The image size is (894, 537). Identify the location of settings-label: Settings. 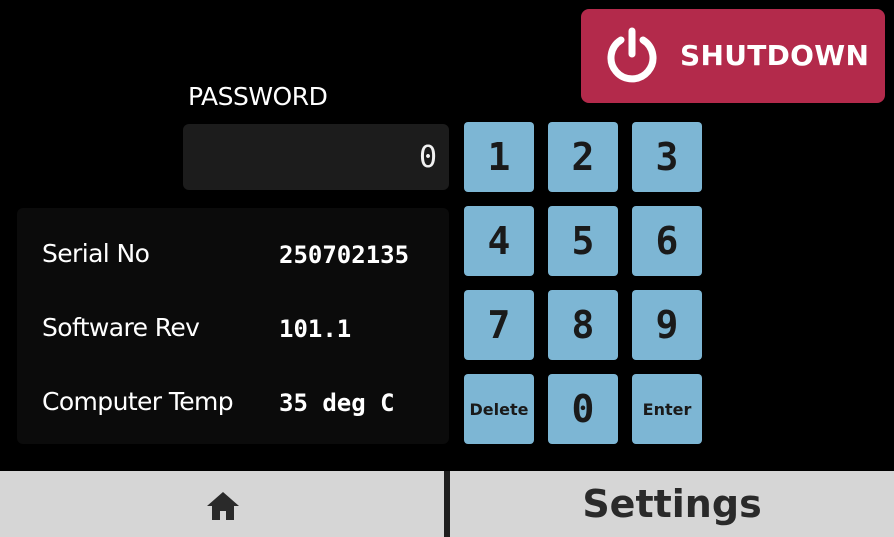
(672, 504).